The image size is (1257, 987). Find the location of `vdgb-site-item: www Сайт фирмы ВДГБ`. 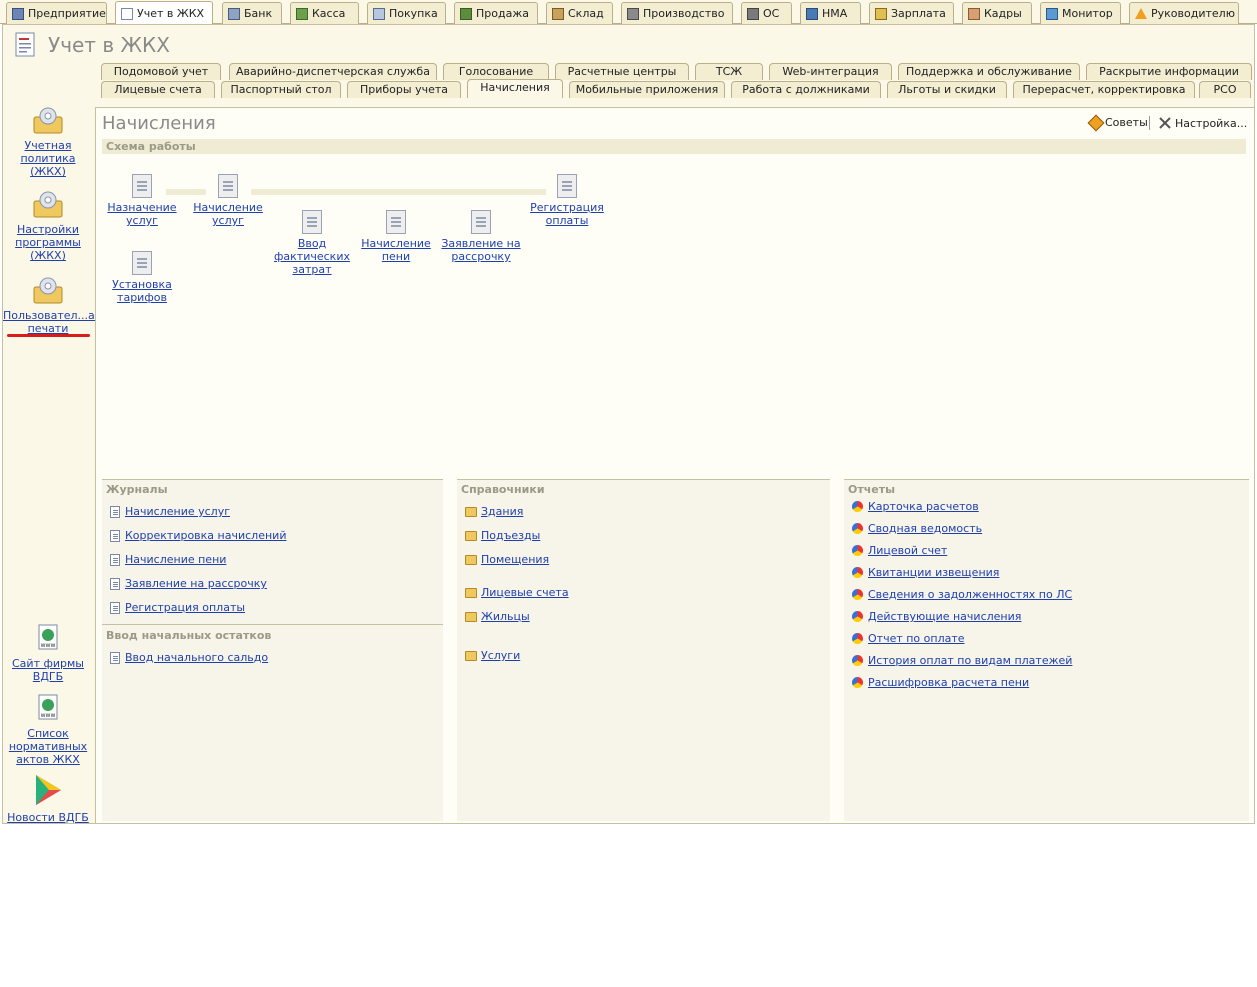

vdgb-site-item: www Сайт фирмы ВДГБ is located at coordinates (48, 653).